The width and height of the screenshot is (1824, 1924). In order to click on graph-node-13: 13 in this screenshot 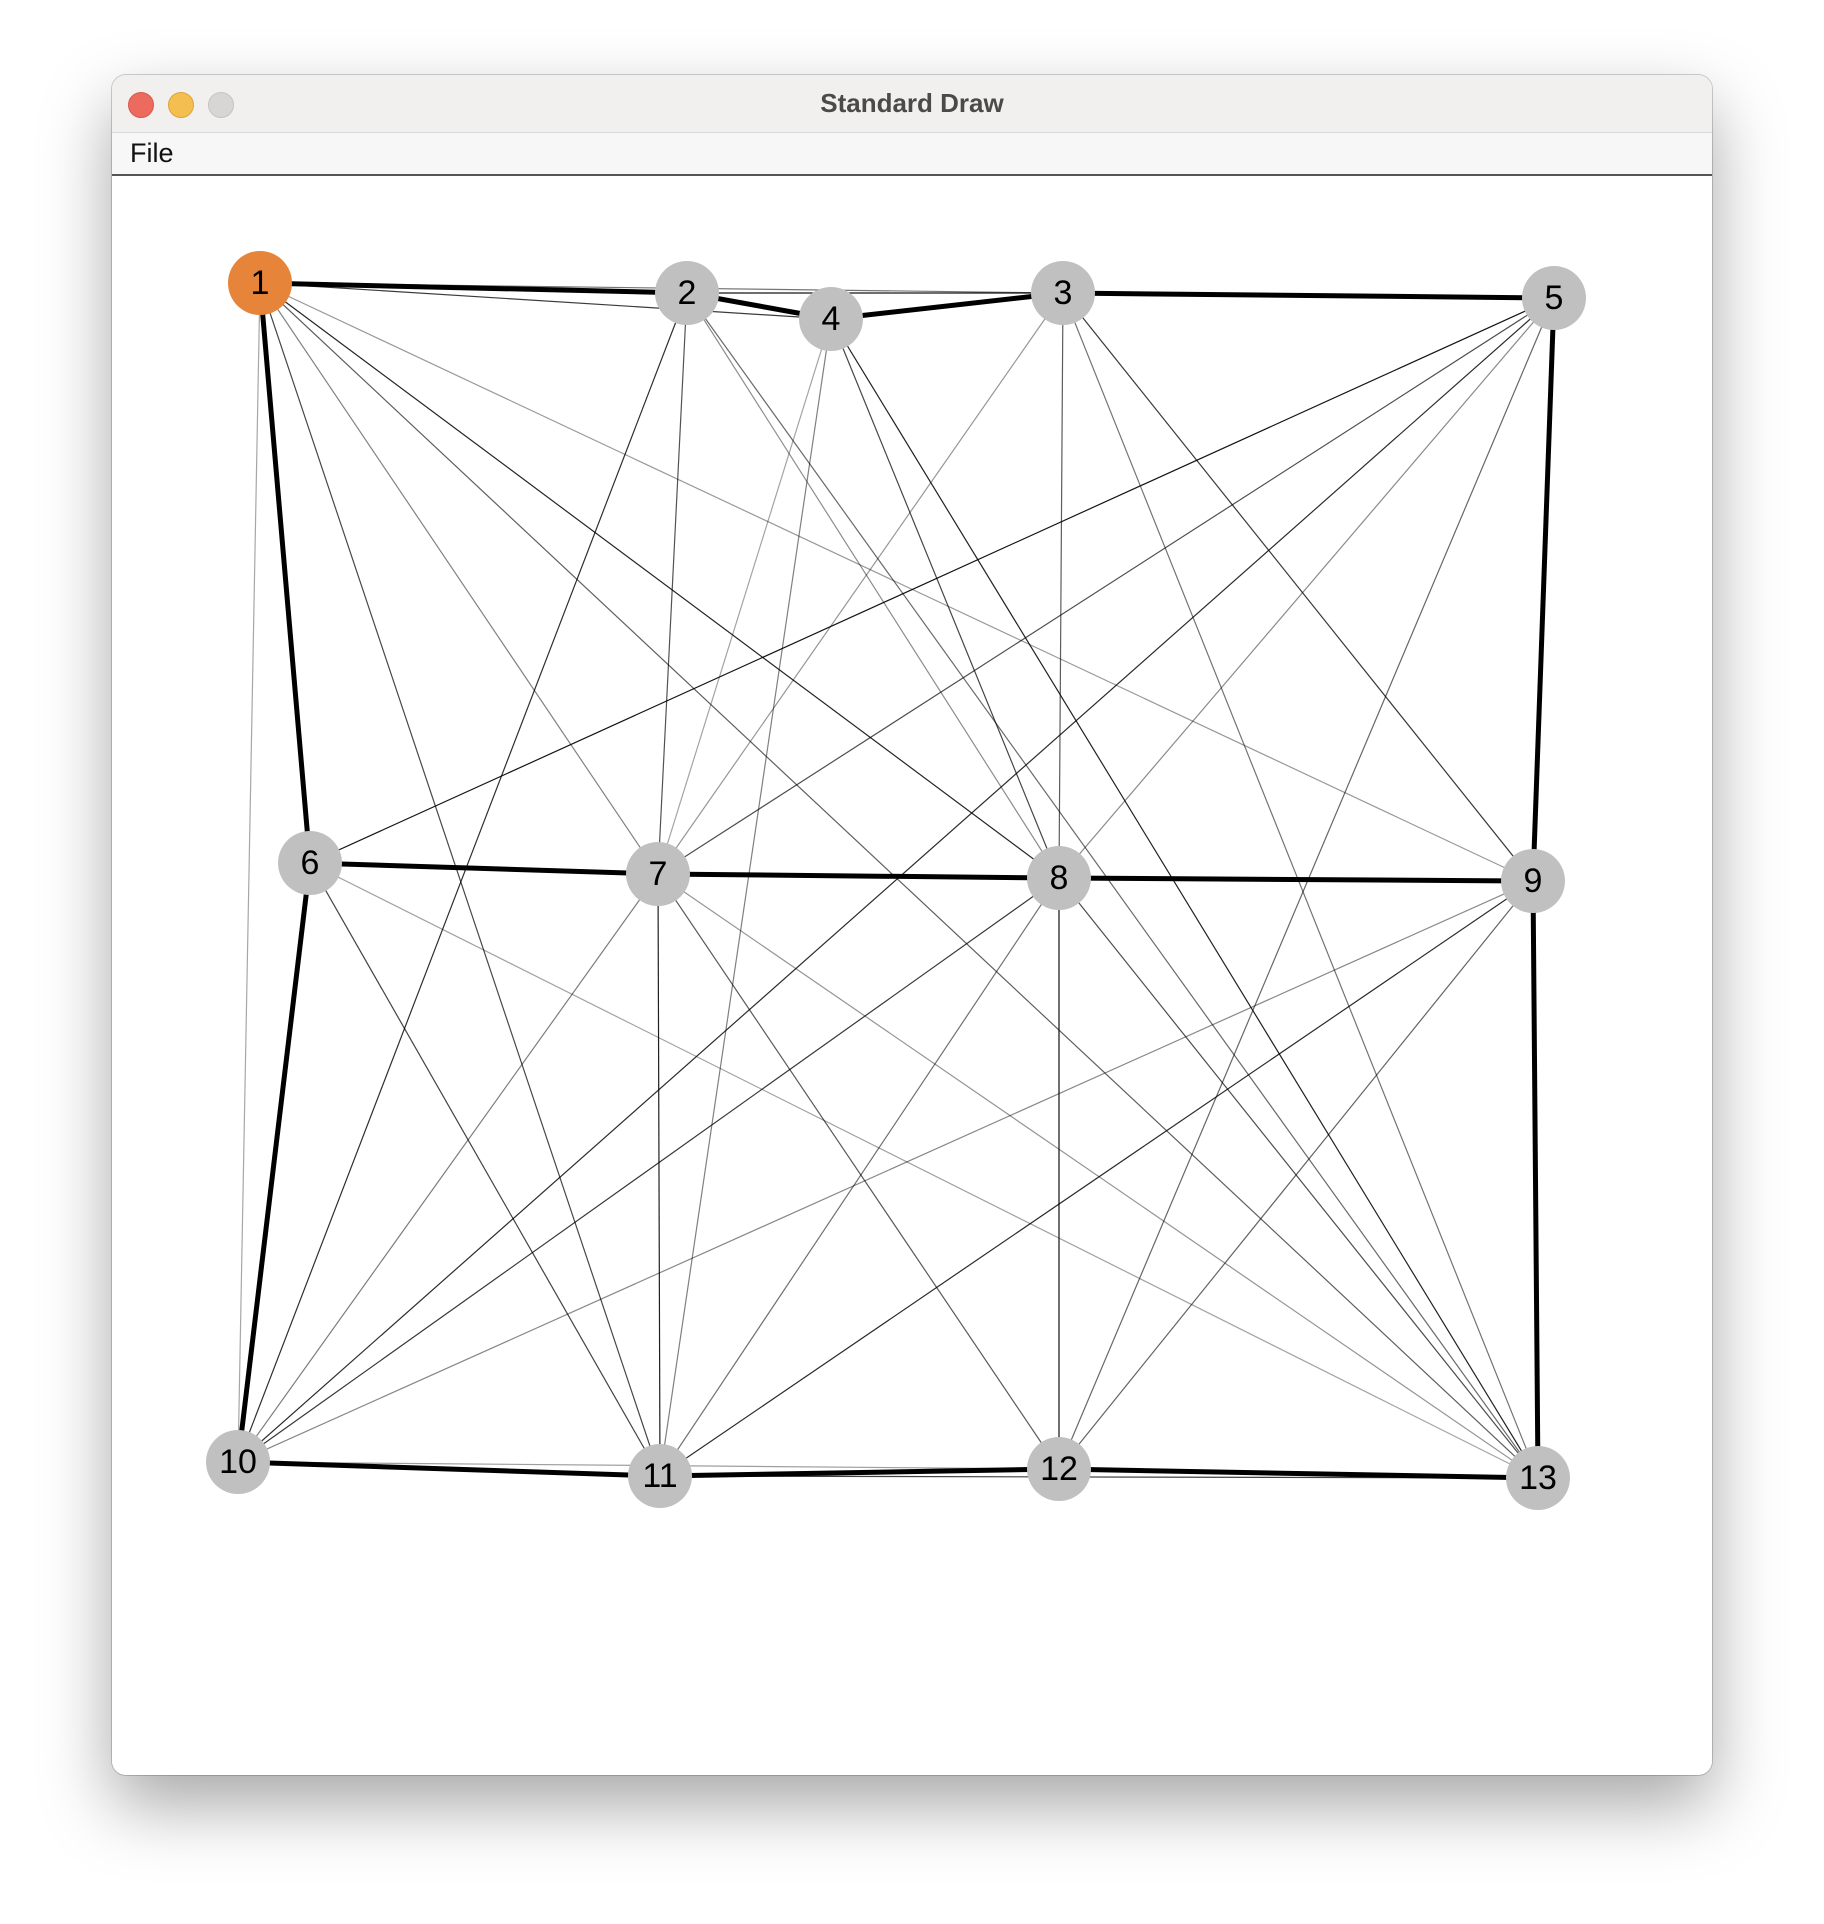, I will do `click(1538, 1478)`.